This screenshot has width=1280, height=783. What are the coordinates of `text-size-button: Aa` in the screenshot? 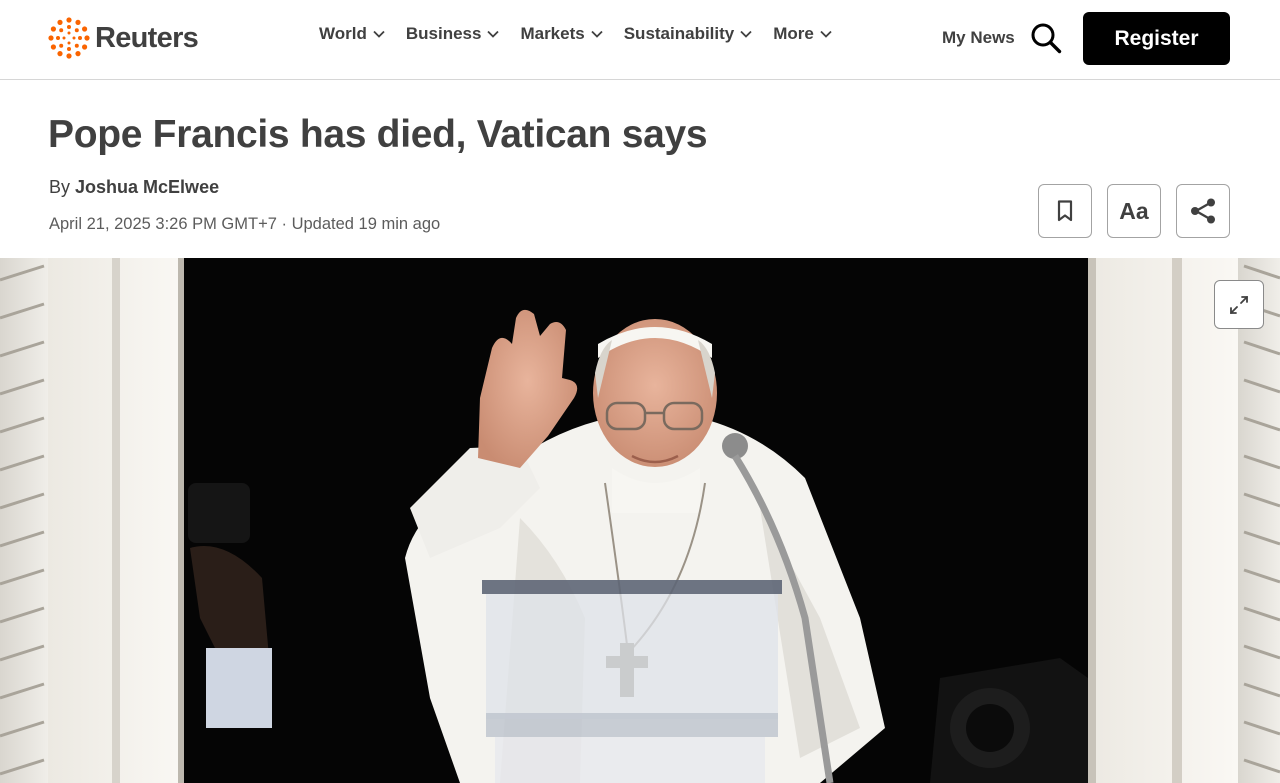 It's located at (1134, 211).